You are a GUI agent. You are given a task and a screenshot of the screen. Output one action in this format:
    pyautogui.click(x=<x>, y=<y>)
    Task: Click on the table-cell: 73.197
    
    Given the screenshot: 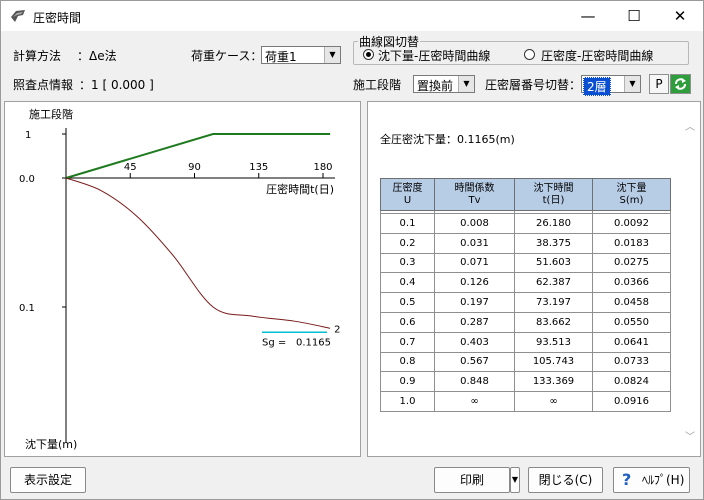 What is the action you would take?
    pyautogui.click(x=553, y=302)
    